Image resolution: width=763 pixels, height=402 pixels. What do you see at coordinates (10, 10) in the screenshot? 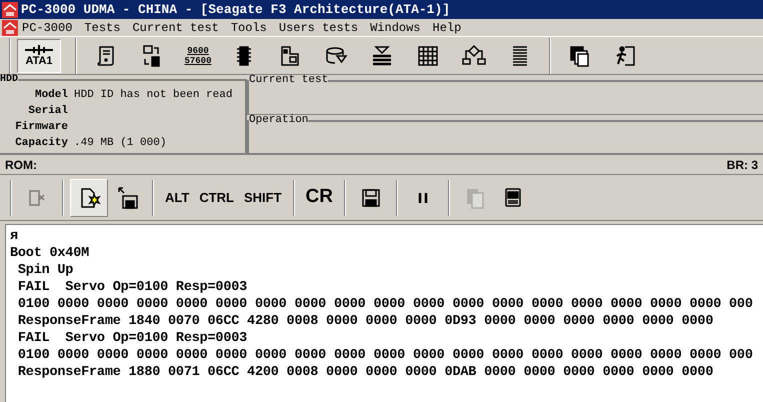
I see `app-logo-icon` at bounding box center [10, 10].